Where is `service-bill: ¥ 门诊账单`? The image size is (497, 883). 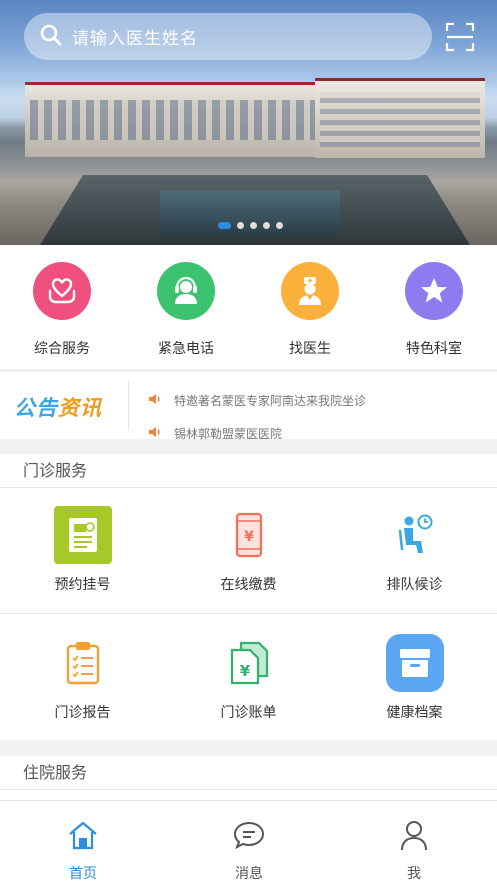
service-bill: ¥ 门诊账单 is located at coordinates (248, 678).